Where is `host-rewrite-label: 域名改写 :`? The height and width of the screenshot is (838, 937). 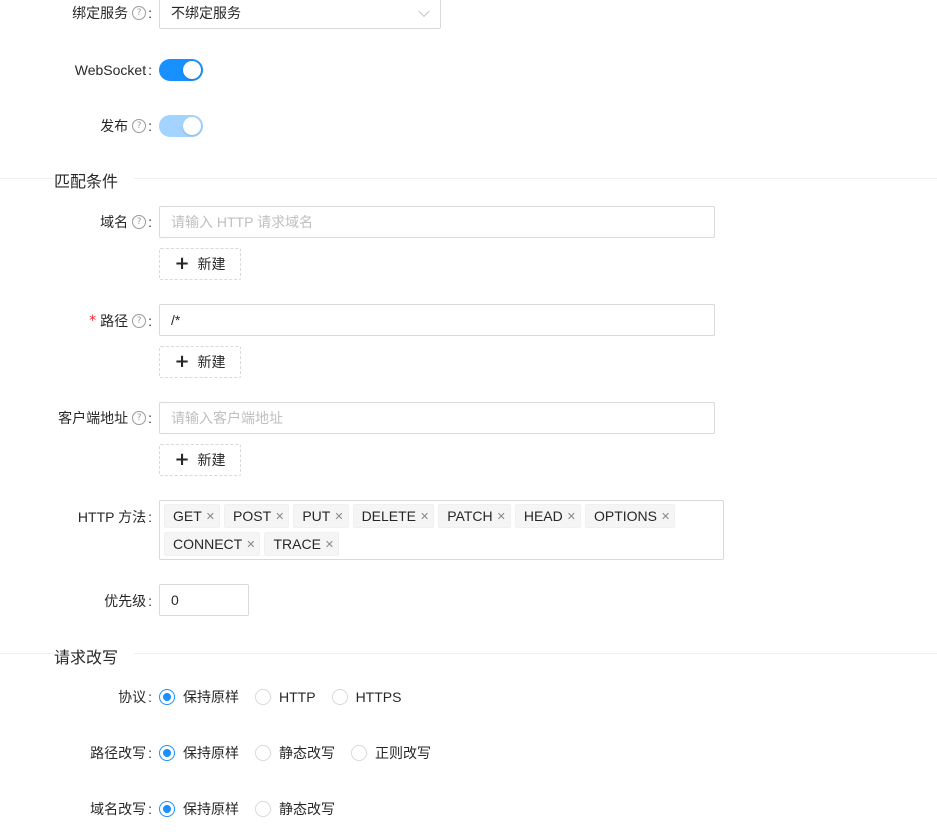
host-rewrite-label: 域名改写 : is located at coordinates (121, 809).